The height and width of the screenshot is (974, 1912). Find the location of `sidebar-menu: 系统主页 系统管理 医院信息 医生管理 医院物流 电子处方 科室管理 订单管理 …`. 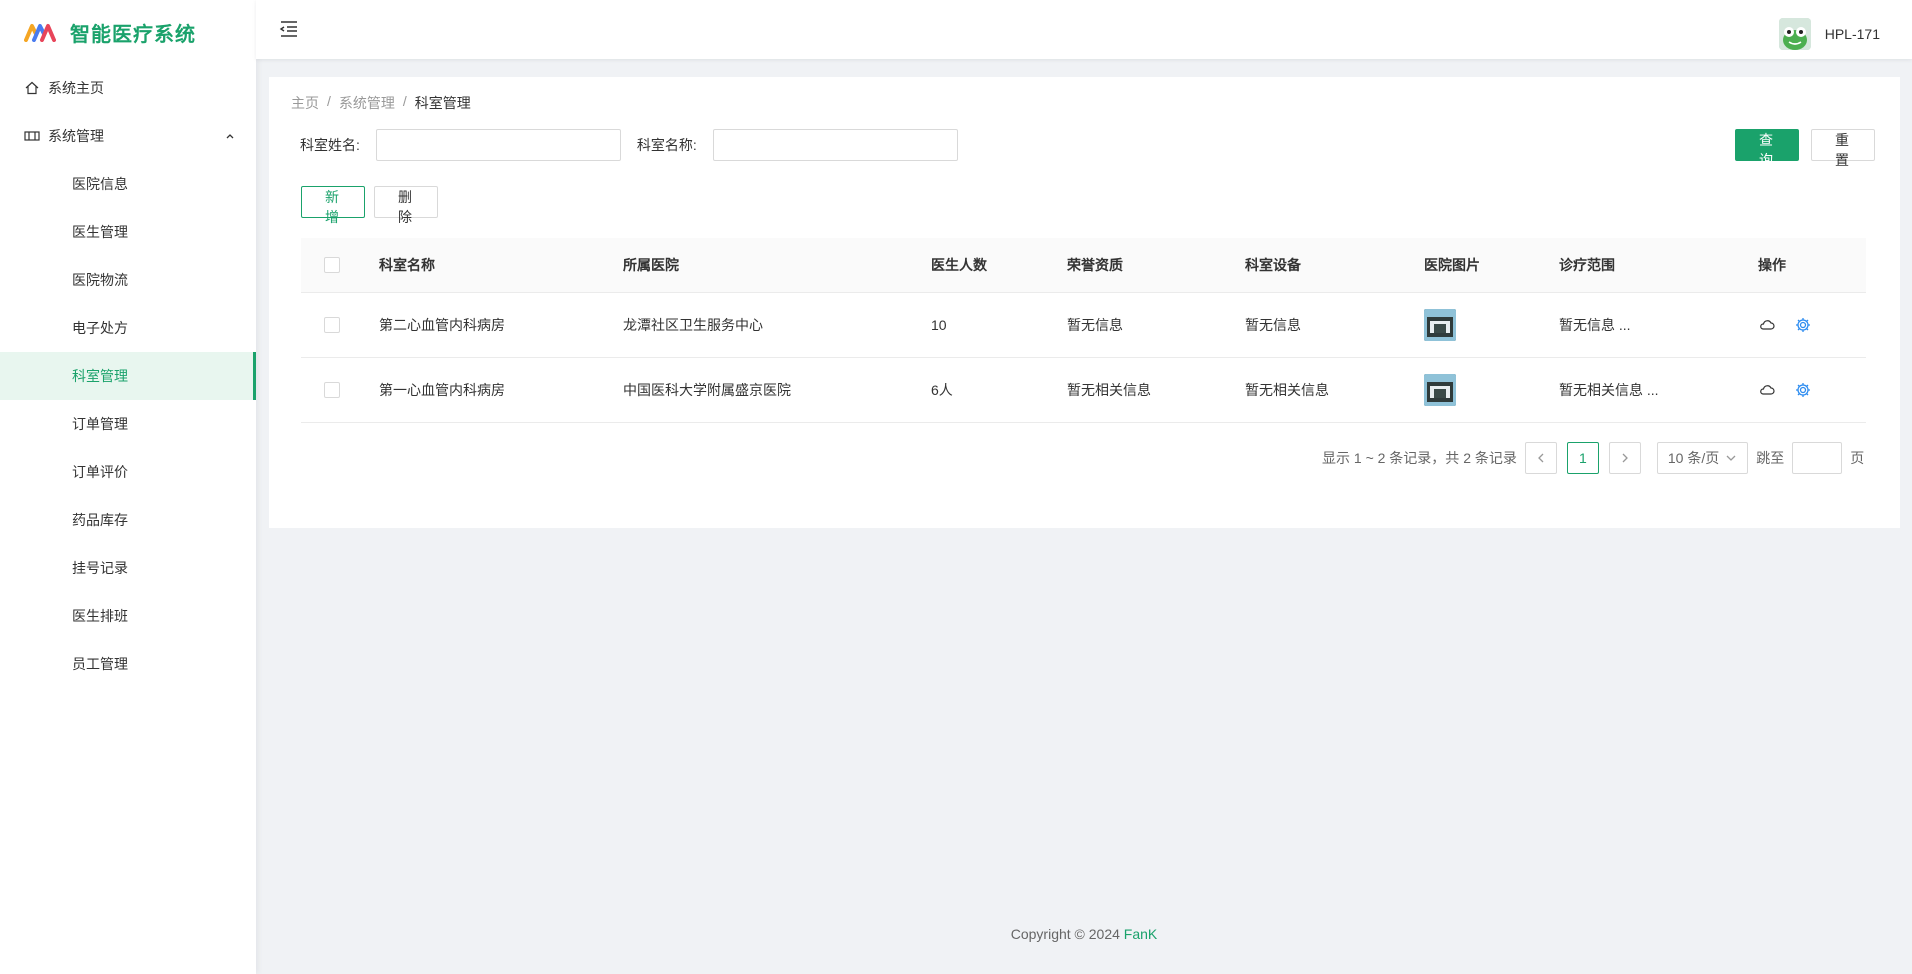

sidebar-menu: 系统主页 系统管理 医院信息 医生管理 医院物流 电子处方 科室管理 订单管理 … is located at coordinates (128, 376).